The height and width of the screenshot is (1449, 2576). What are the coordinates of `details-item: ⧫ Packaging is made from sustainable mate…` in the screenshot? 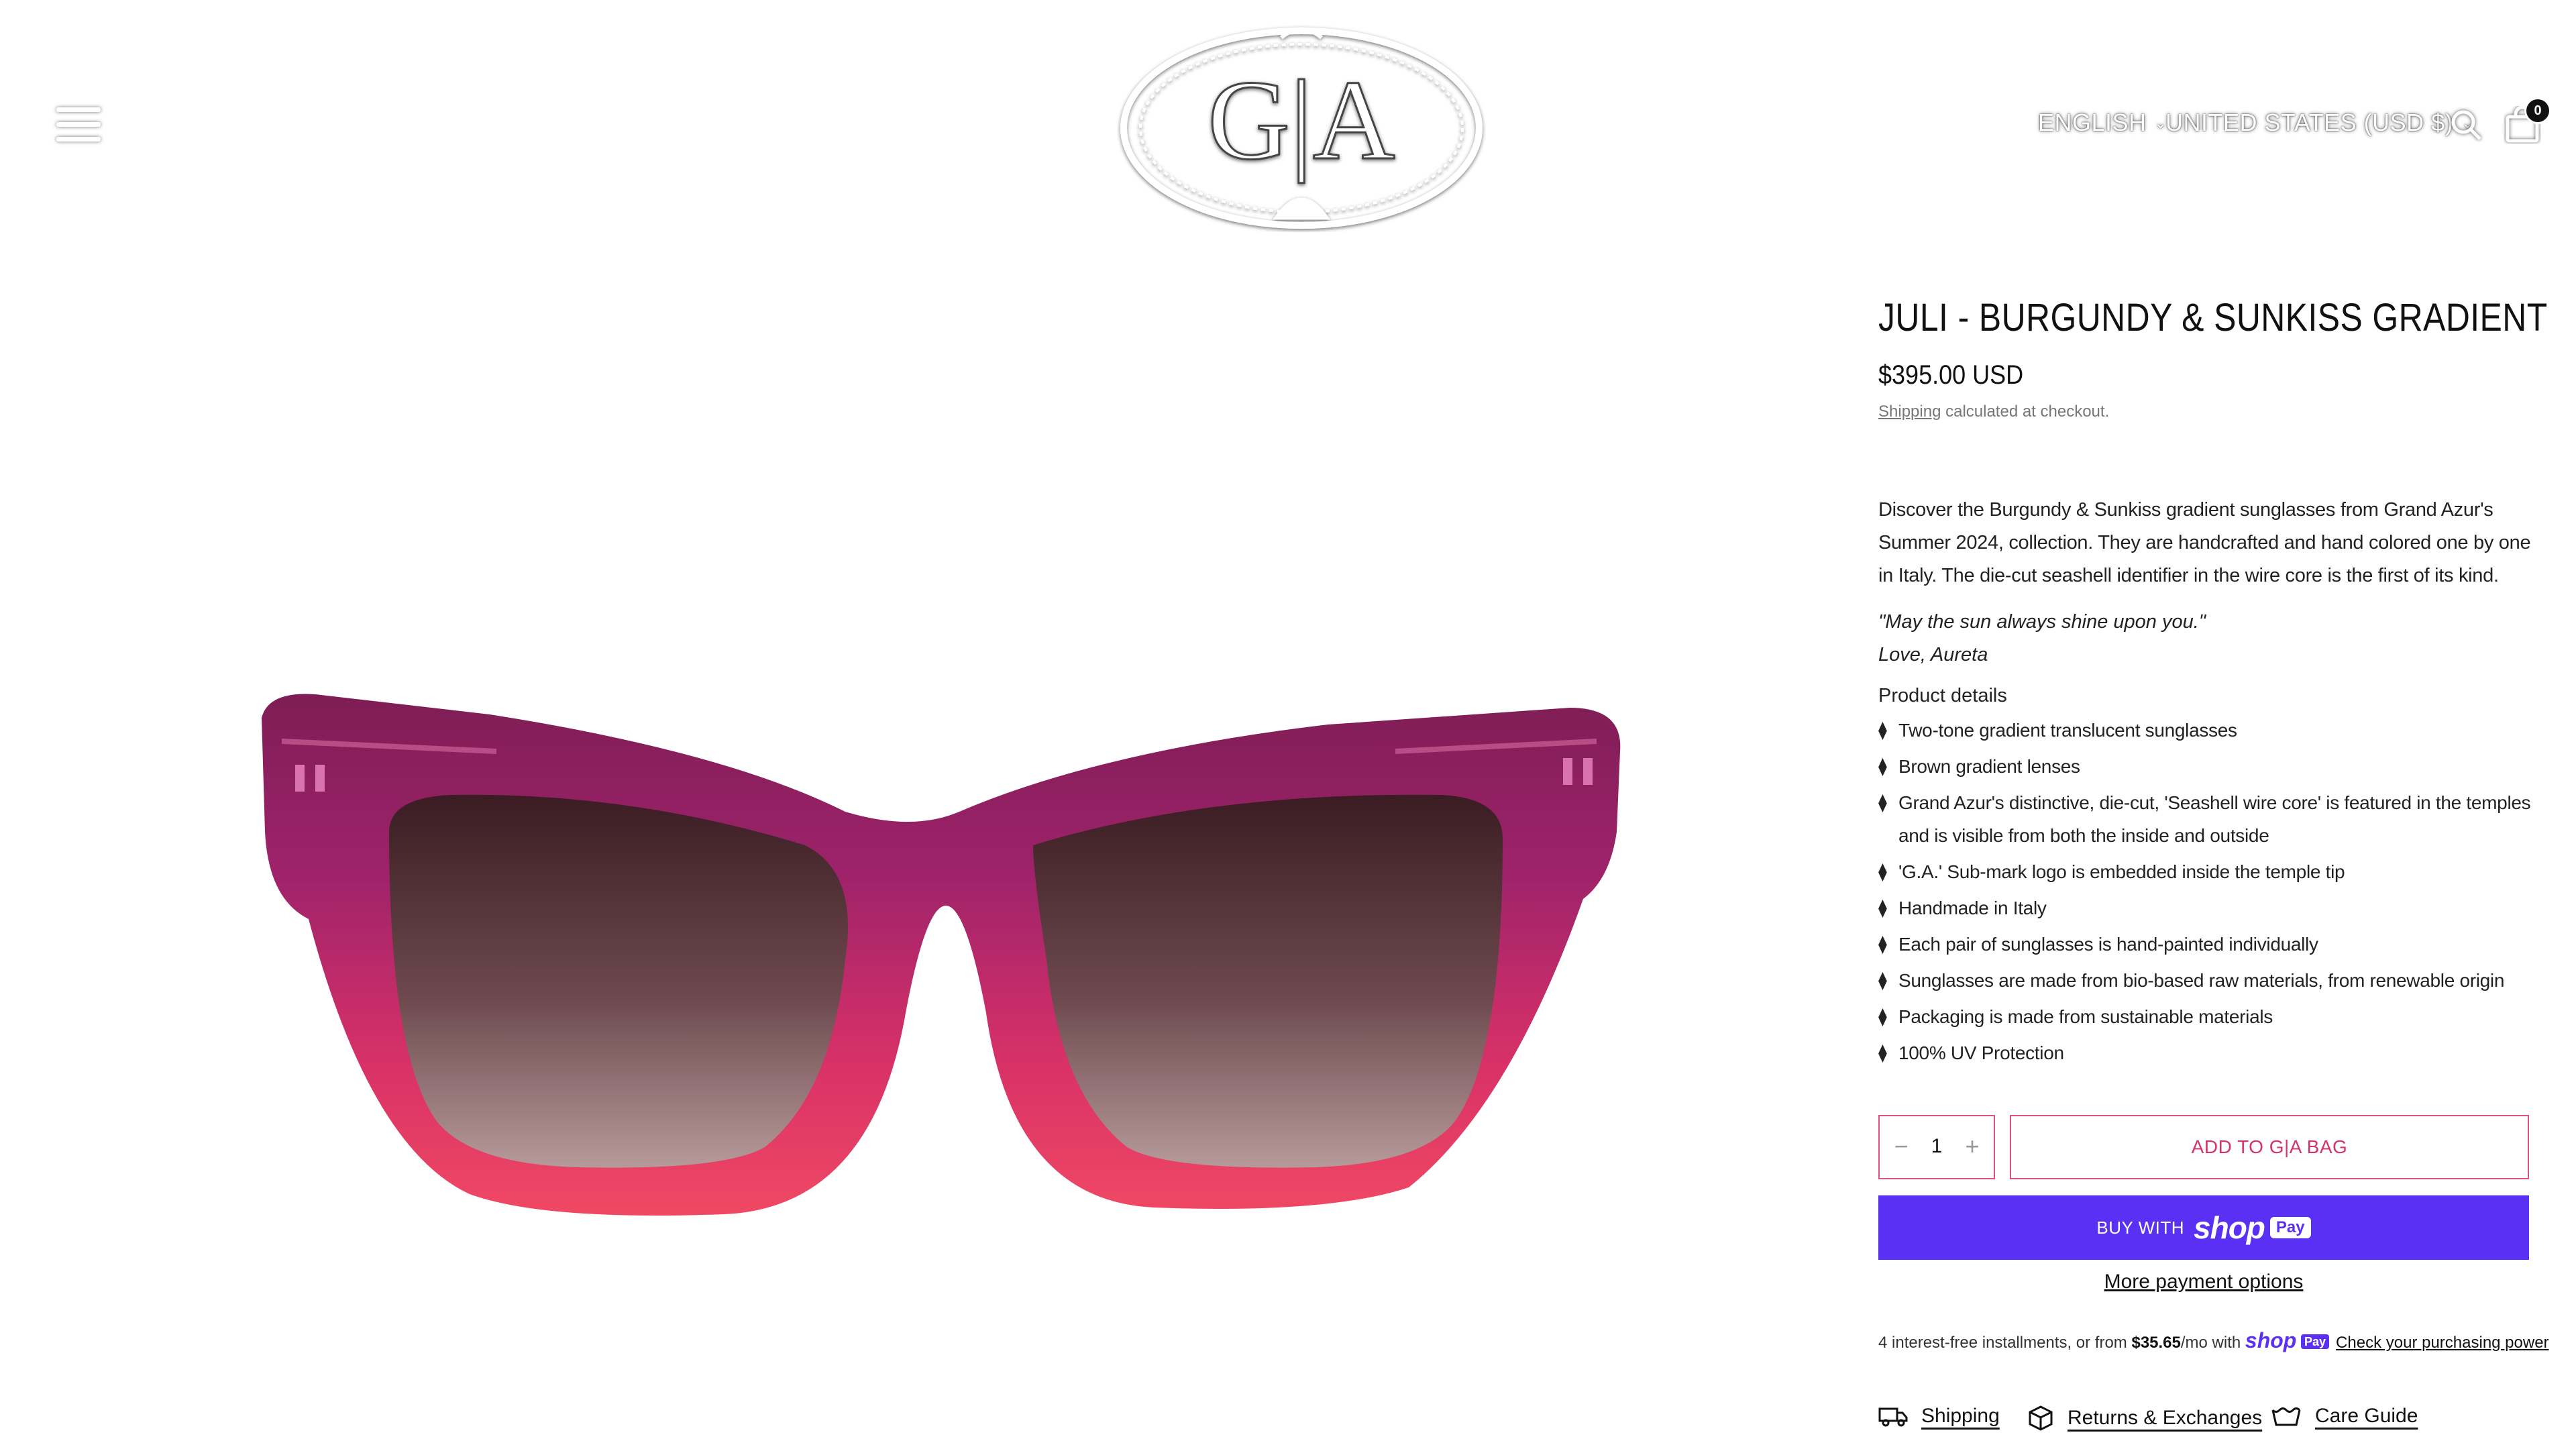 It's located at (2207, 1016).